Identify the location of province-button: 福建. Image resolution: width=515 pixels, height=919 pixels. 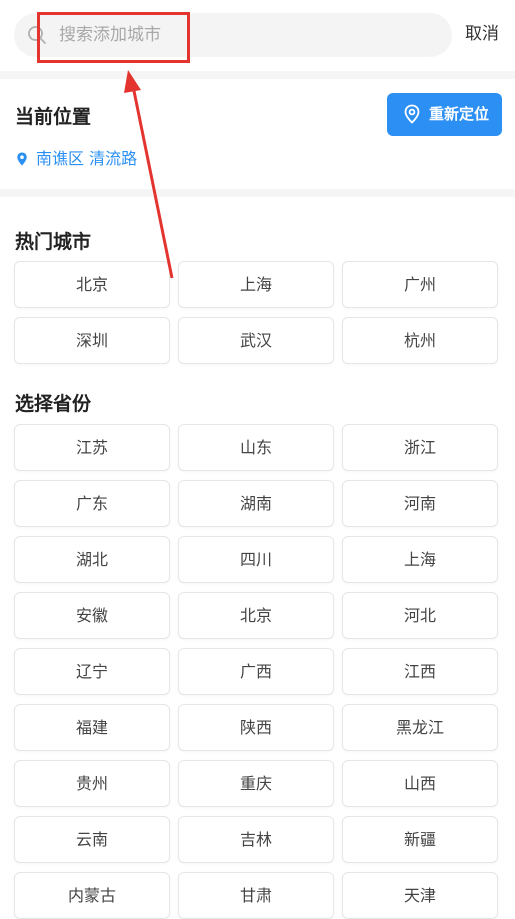
(92, 727).